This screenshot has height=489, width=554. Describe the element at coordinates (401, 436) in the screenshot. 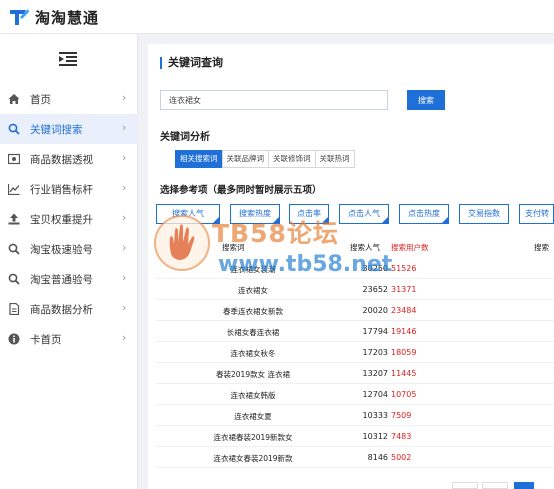

I see `users-cell: 7483` at that location.